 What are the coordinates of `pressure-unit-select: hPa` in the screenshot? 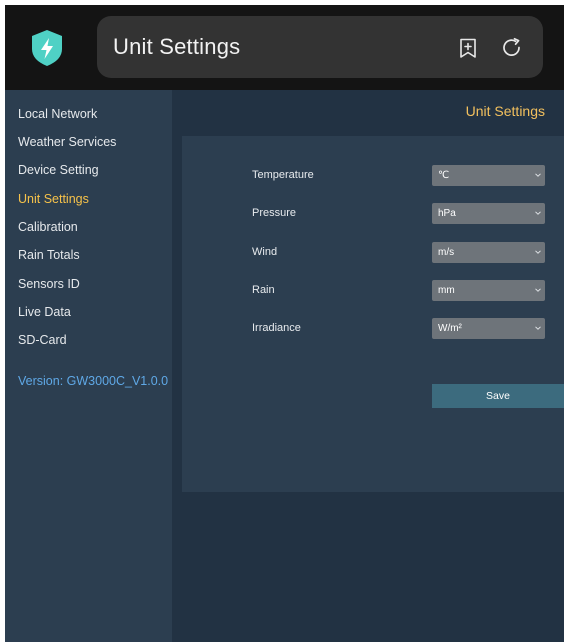 It's located at (488, 213).